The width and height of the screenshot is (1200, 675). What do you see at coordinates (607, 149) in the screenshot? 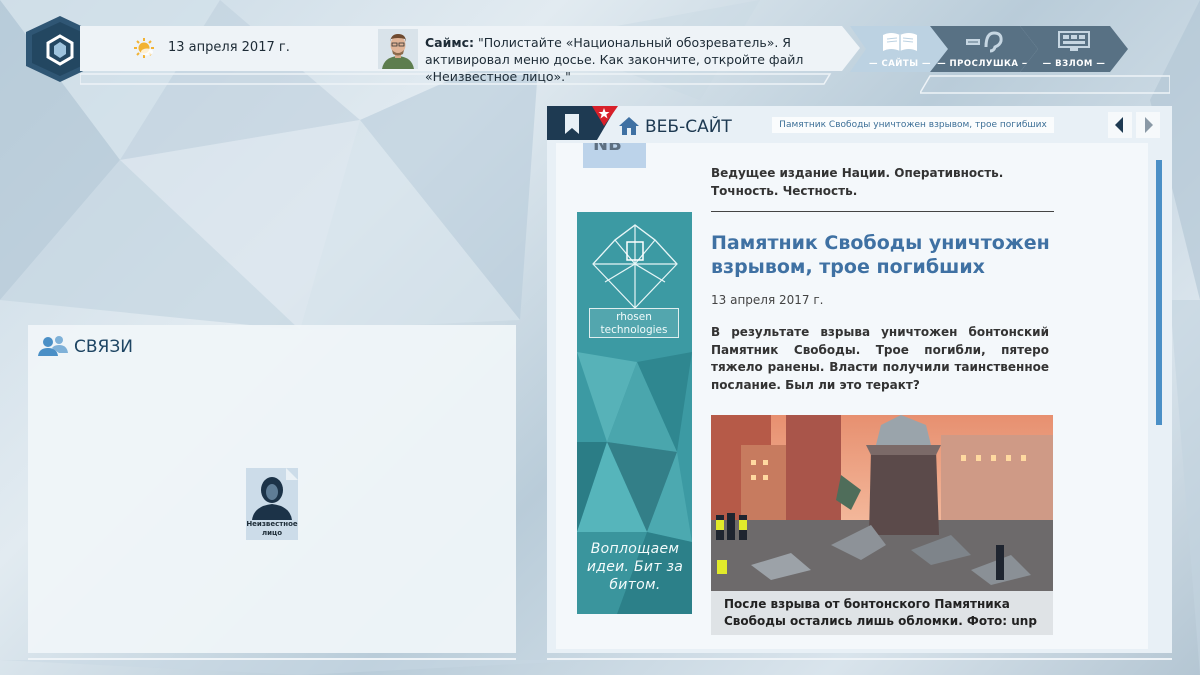
I see `site-logo-text: NB` at bounding box center [607, 149].